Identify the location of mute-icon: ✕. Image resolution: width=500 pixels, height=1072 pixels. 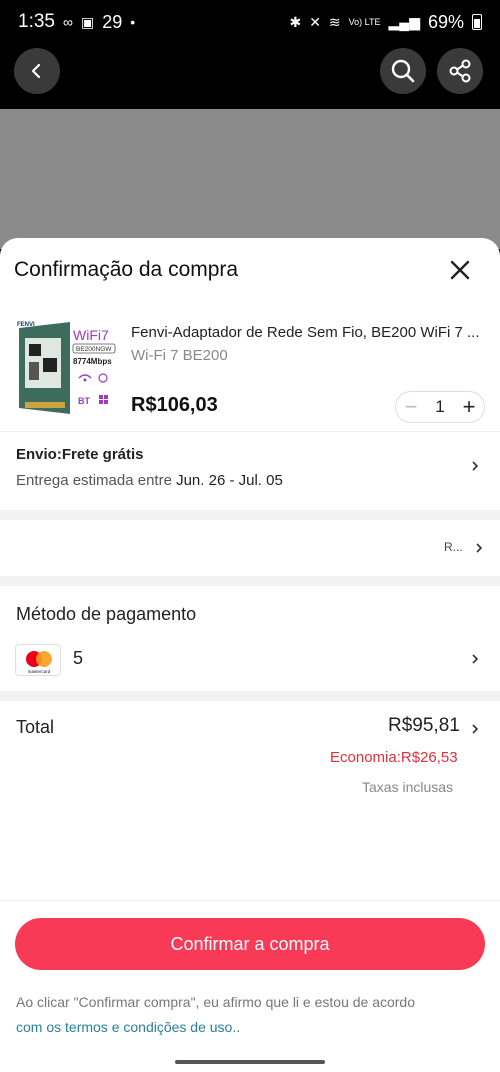
(315, 21).